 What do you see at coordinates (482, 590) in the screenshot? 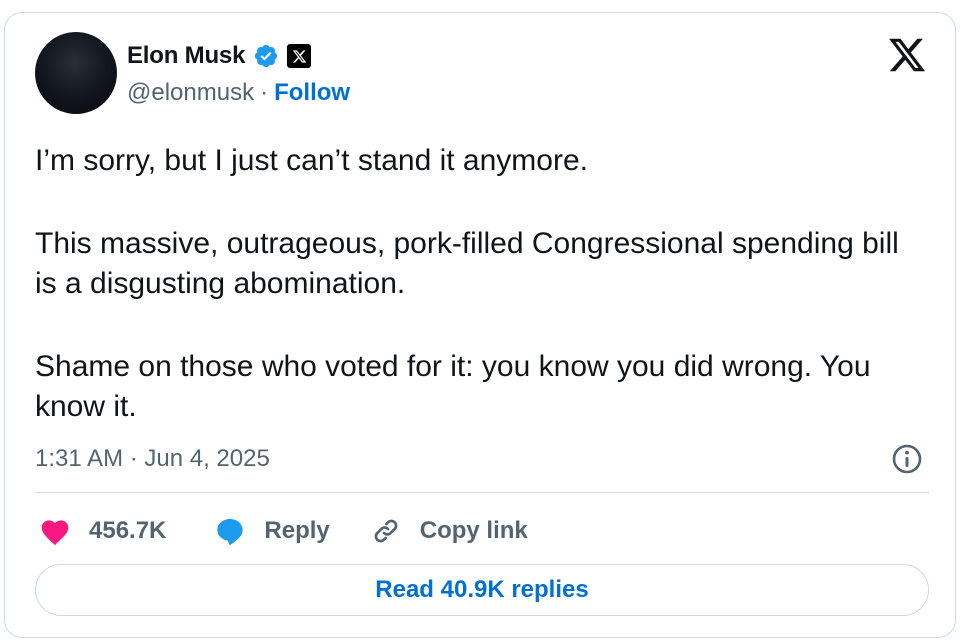
I see `read-replies-button: Read 40.9K replies` at bounding box center [482, 590].